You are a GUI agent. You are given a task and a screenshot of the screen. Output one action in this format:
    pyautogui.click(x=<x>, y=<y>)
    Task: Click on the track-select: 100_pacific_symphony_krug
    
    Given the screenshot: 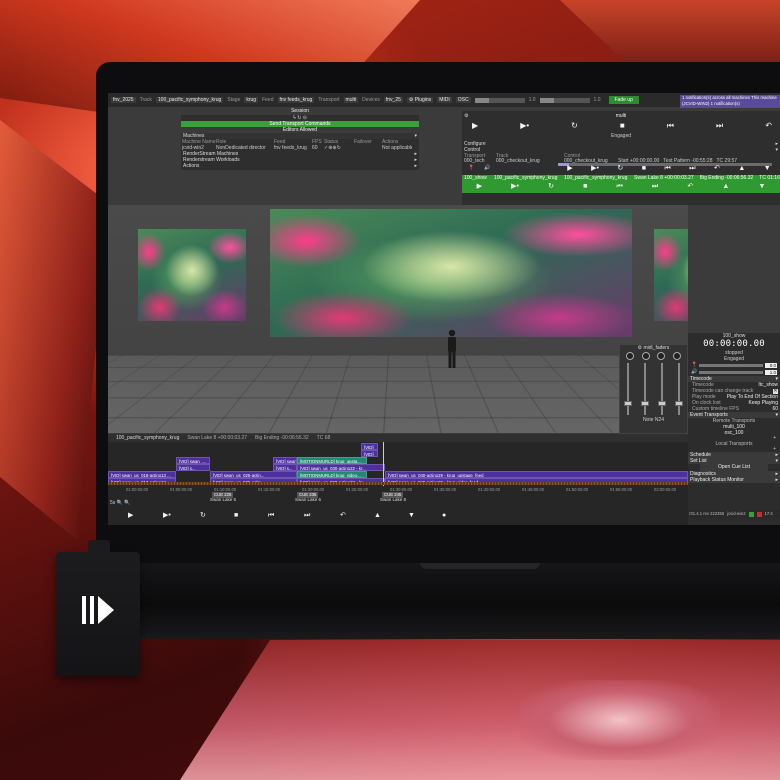 What is the action you would take?
    pyautogui.click(x=189, y=100)
    